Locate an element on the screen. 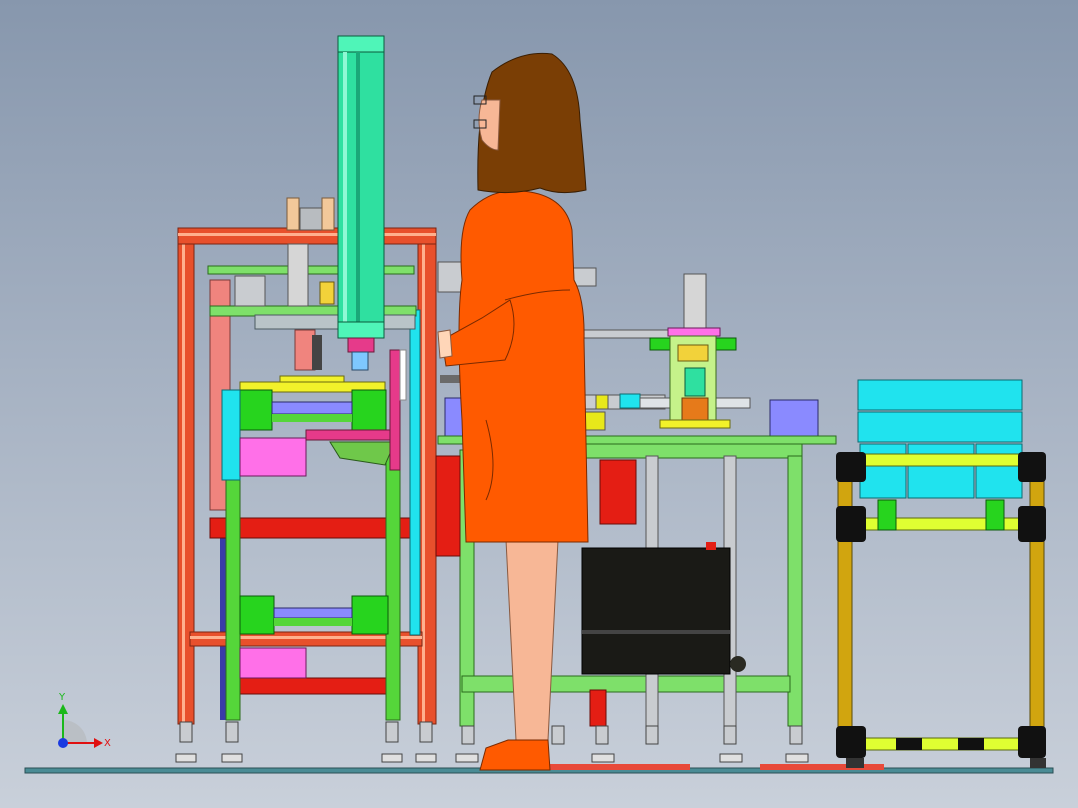 This screenshot has height=808, width=1078. left-station-modules is located at coordinates (314, 514).